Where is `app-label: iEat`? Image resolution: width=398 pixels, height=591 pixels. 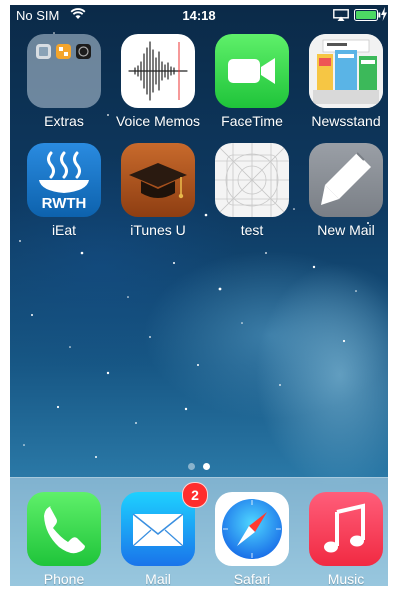
app-label: iEat is located at coordinates (64, 230).